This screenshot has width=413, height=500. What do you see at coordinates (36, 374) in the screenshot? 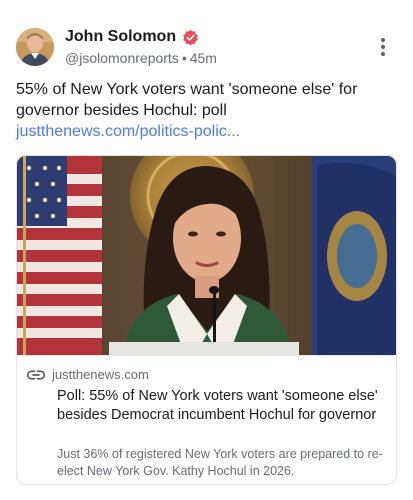
I see `link-icon` at bounding box center [36, 374].